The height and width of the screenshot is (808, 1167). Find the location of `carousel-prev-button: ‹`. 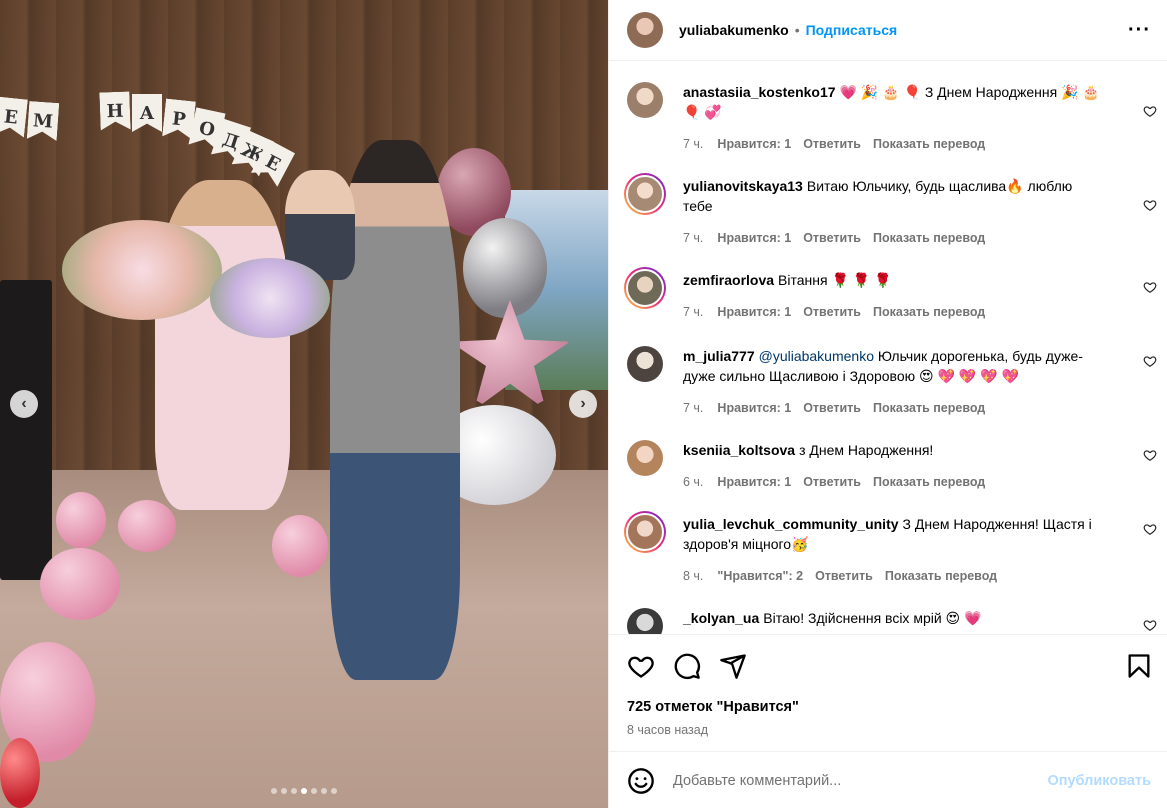

carousel-prev-button: ‹ is located at coordinates (24, 404).